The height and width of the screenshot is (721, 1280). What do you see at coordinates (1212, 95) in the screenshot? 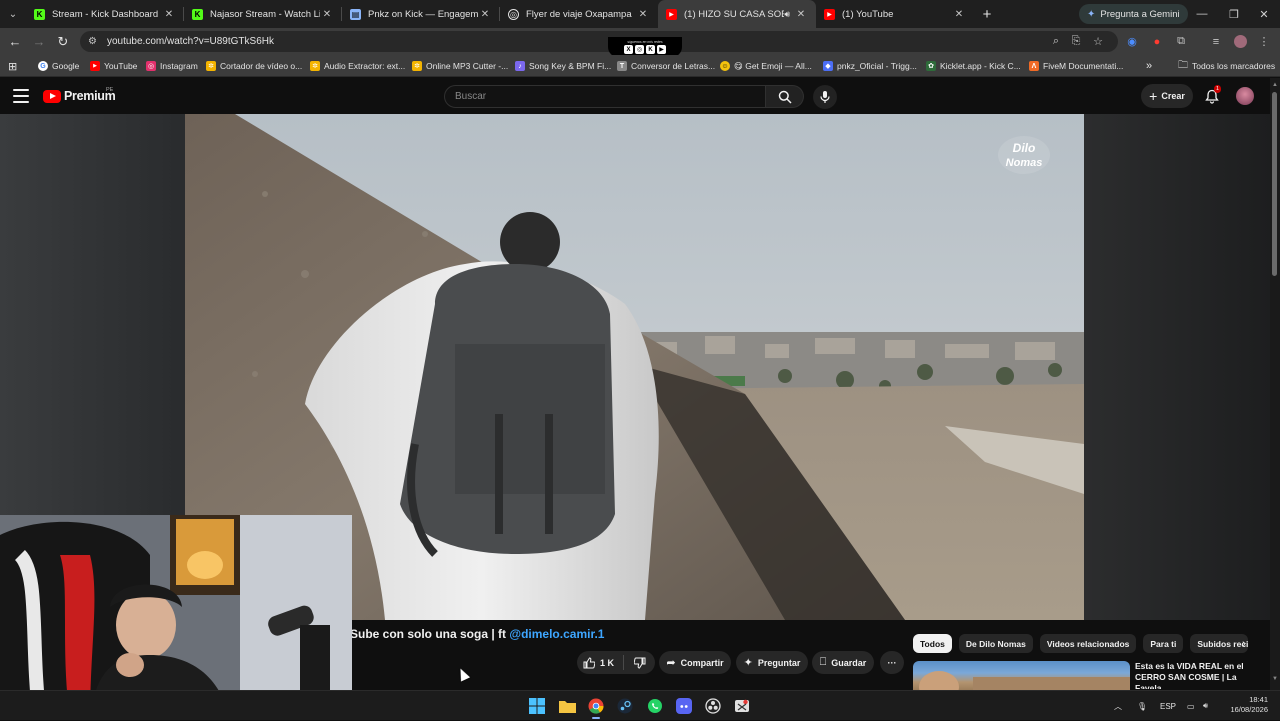
I see `notifications-button: 1` at bounding box center [1212, 95].